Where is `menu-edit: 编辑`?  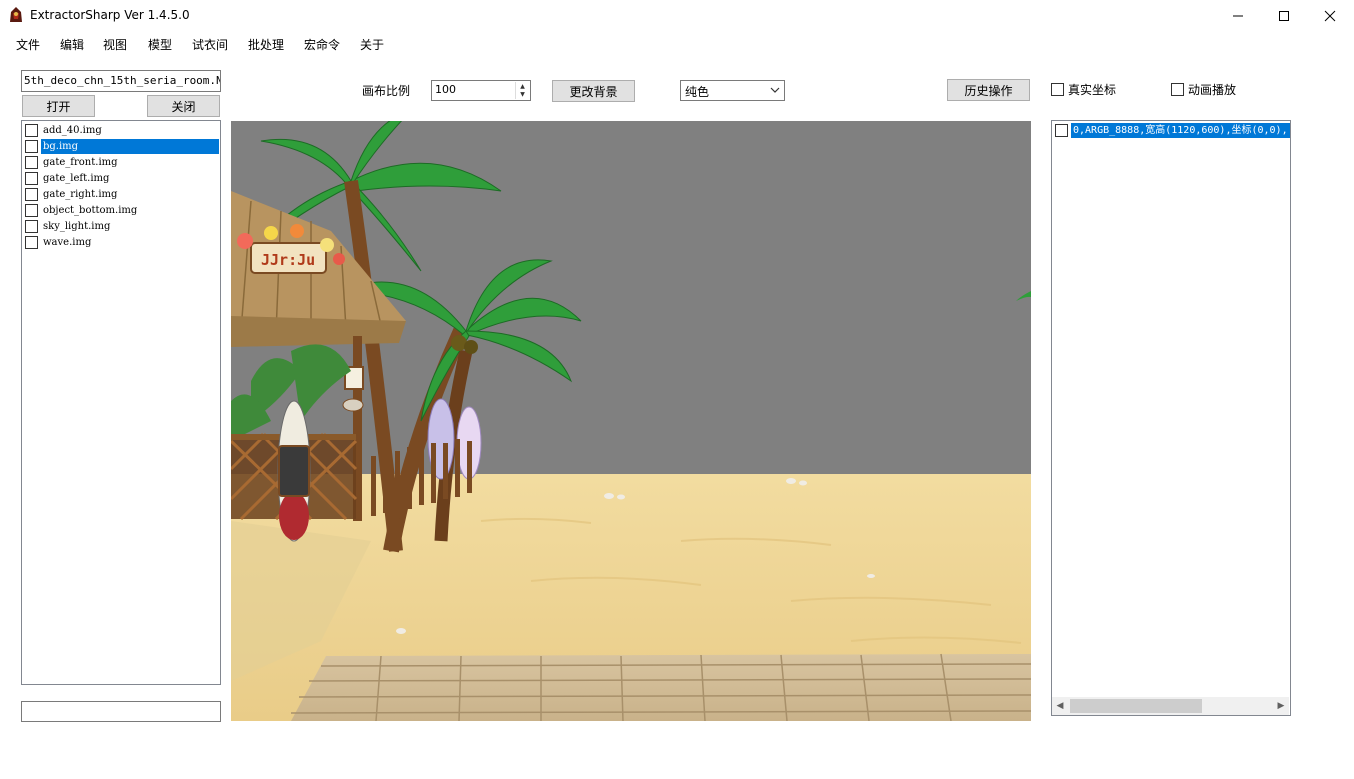
menu-edit: 编辑 is located at coordinates (72, 44).